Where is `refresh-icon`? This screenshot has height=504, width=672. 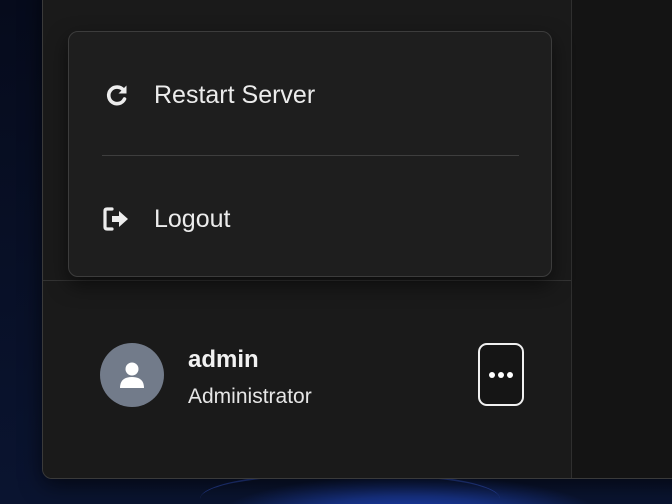 refresh-icon is located at coordinates (117, 95).